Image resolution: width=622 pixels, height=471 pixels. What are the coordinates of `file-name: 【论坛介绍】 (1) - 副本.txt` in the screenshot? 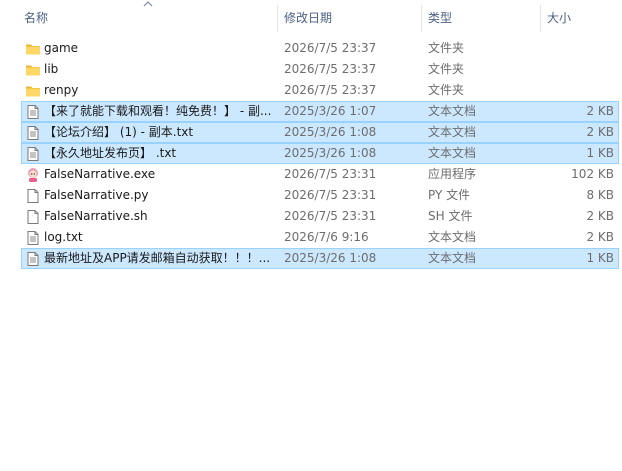 It's located at (119, 132).